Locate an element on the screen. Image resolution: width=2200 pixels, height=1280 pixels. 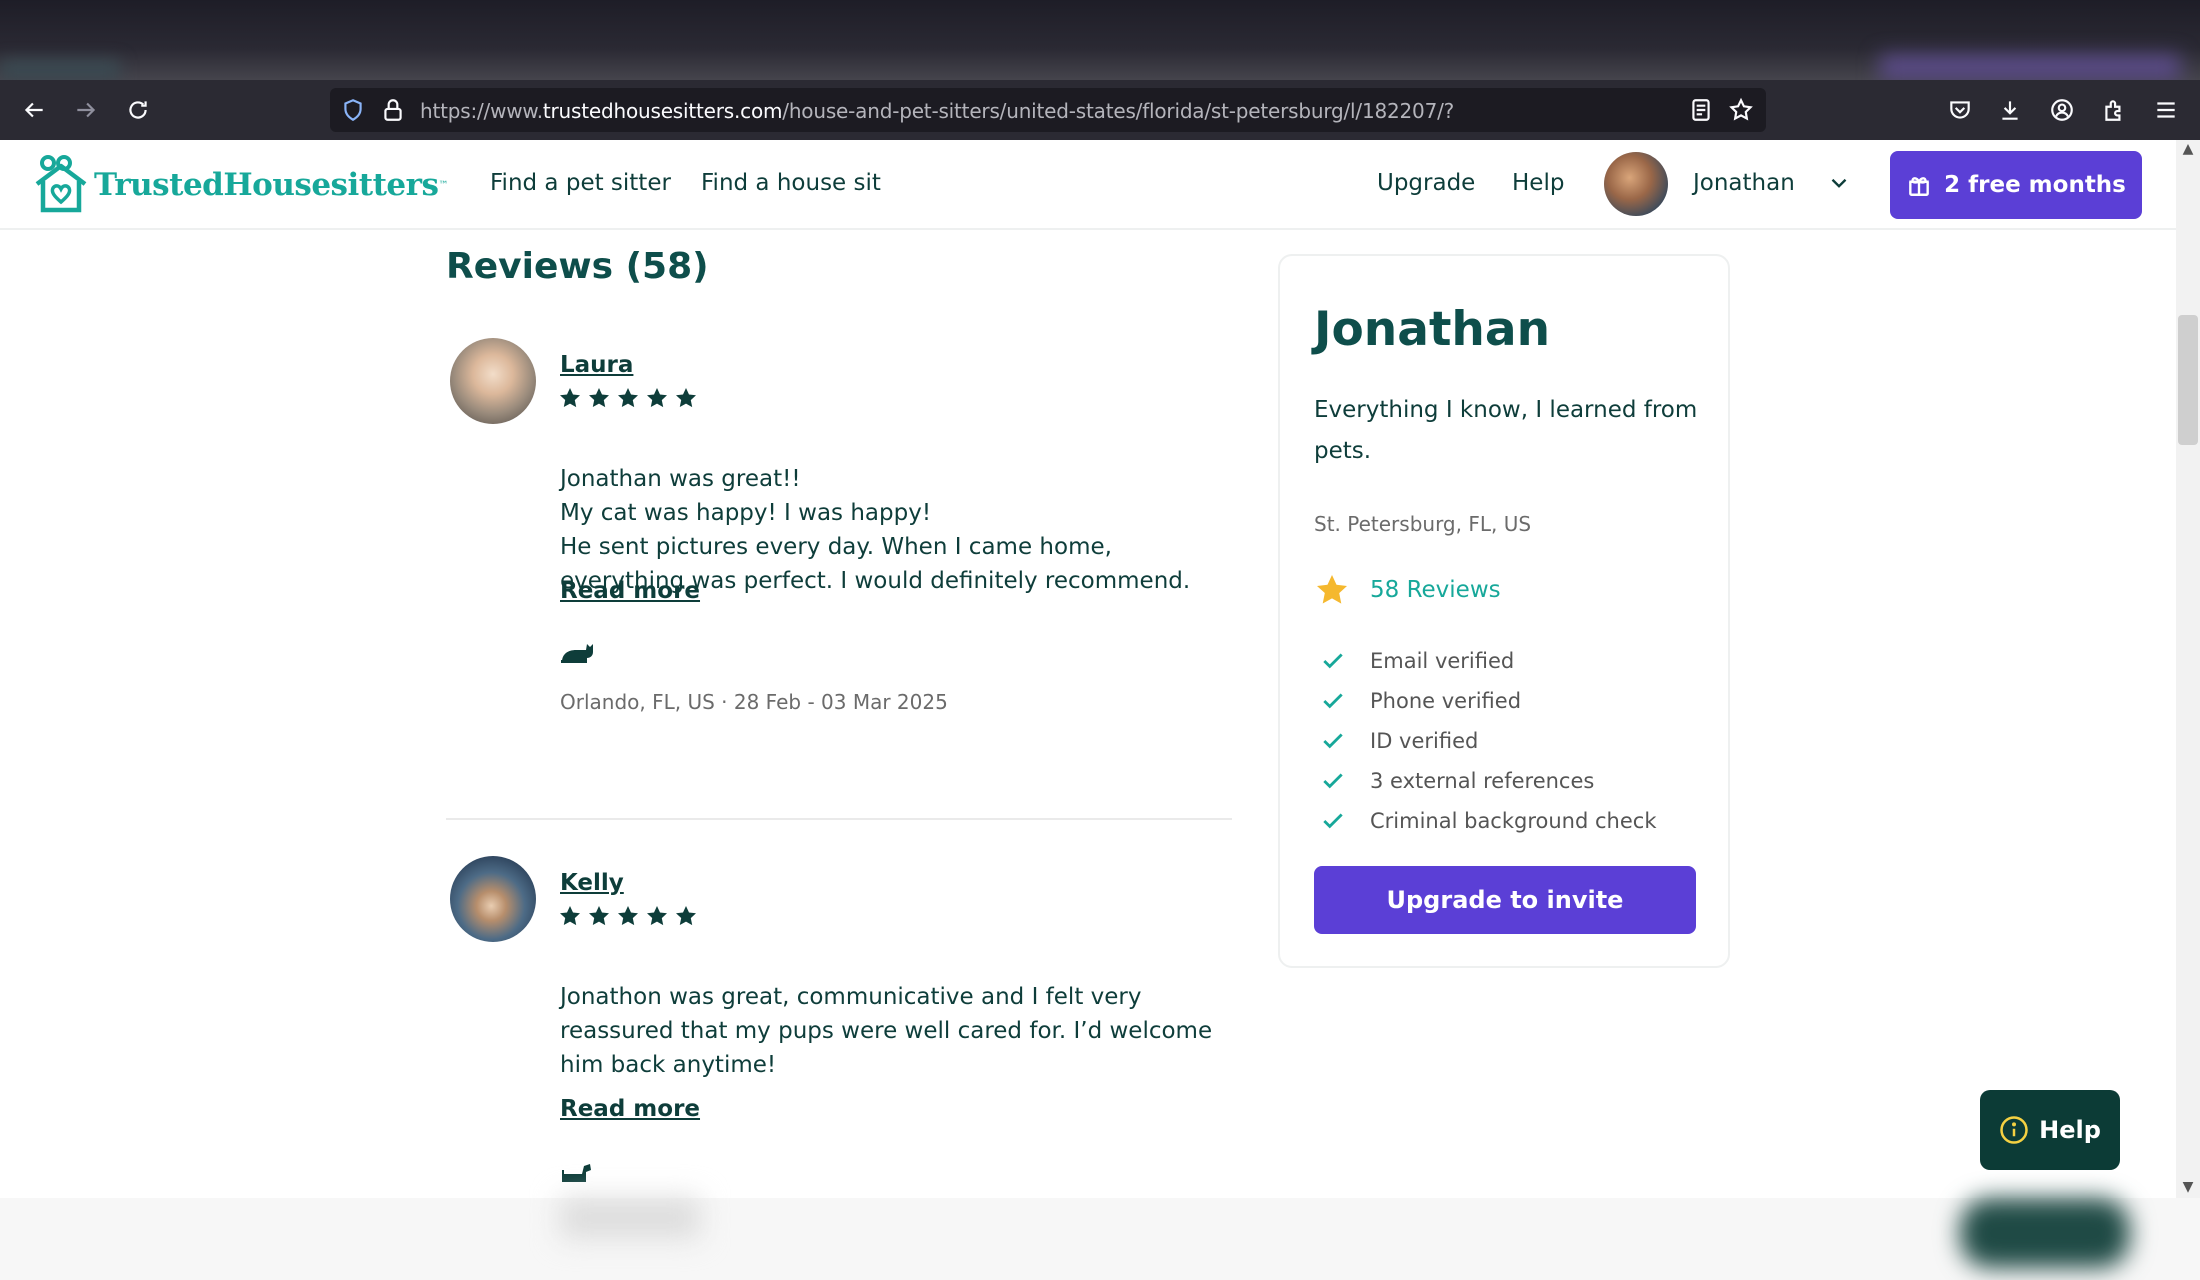
verification-item: Email verified is located at coordinates (1417, 661).